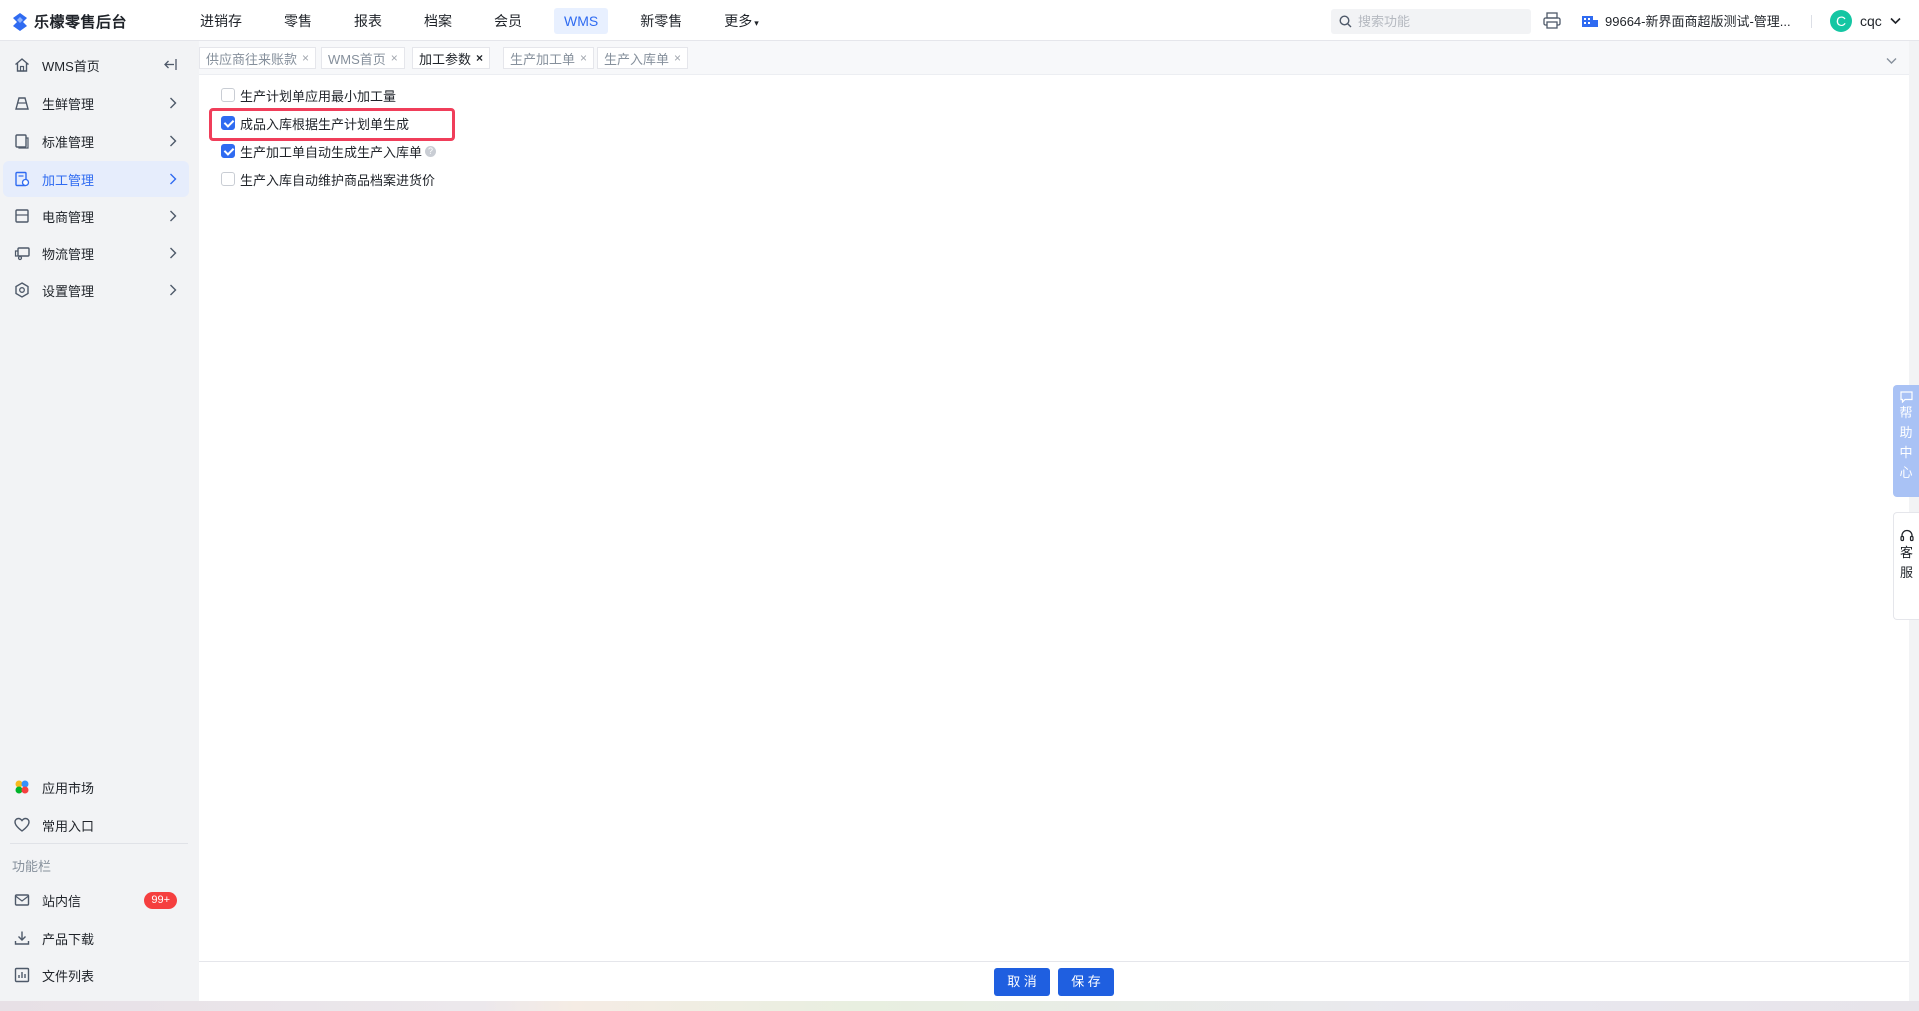  I want to click on sidebar-item-messages: 站内信 99+, so click(96, 900).